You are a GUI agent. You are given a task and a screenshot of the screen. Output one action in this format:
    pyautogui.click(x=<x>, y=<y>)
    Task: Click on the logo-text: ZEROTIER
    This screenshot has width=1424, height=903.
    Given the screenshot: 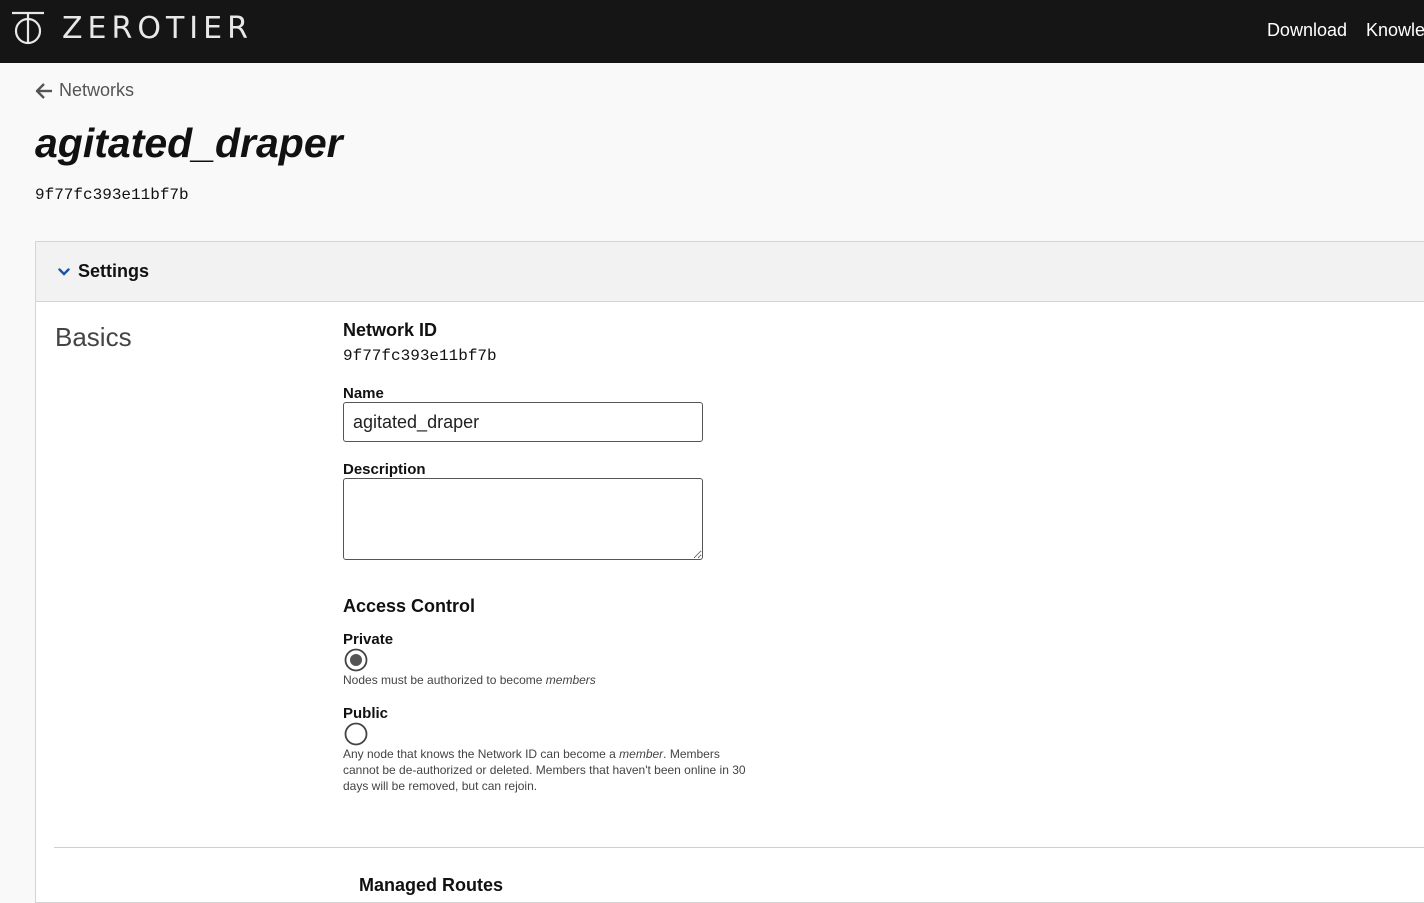 What is the action you would take?
    pyautogui.click(x=157, y=28)
    